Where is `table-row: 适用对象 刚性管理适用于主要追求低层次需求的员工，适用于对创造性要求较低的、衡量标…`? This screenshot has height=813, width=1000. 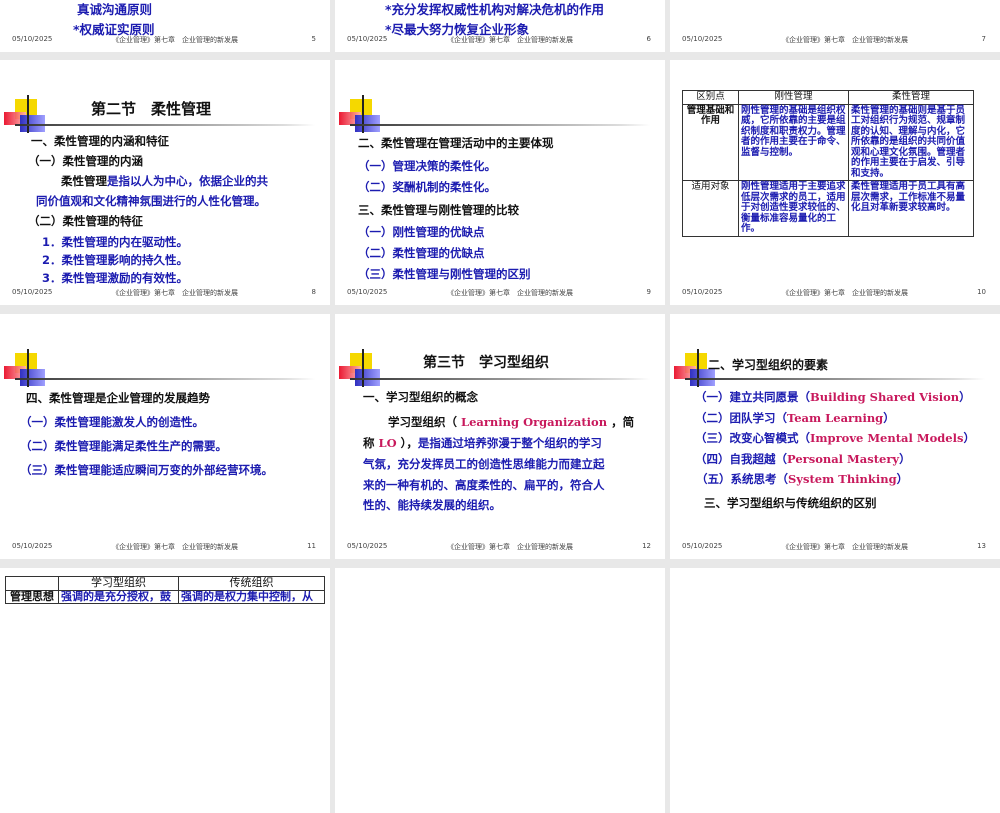
table-row: 适用对象 刚性管理适用于主要追求低层次需求的员工，适用于对创造性要求较低的、衡量标… is located at coordinates (828, 208).